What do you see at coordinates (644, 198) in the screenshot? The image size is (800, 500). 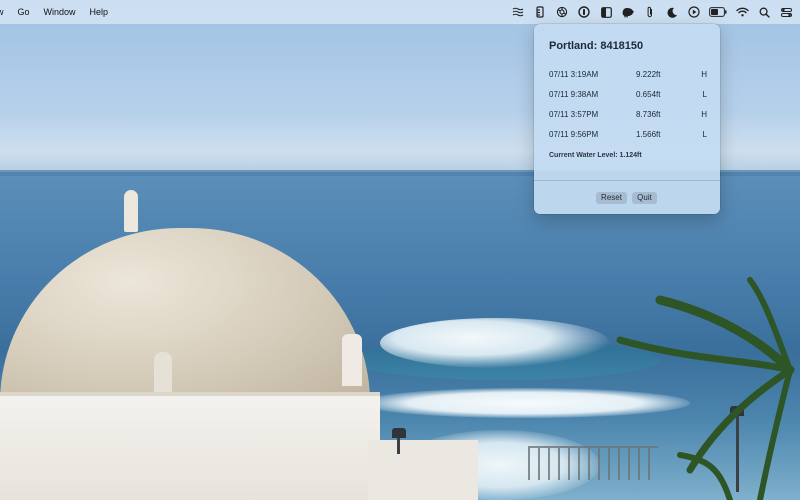 I see `quit-button: Quit` at bounding box center [644, 198].